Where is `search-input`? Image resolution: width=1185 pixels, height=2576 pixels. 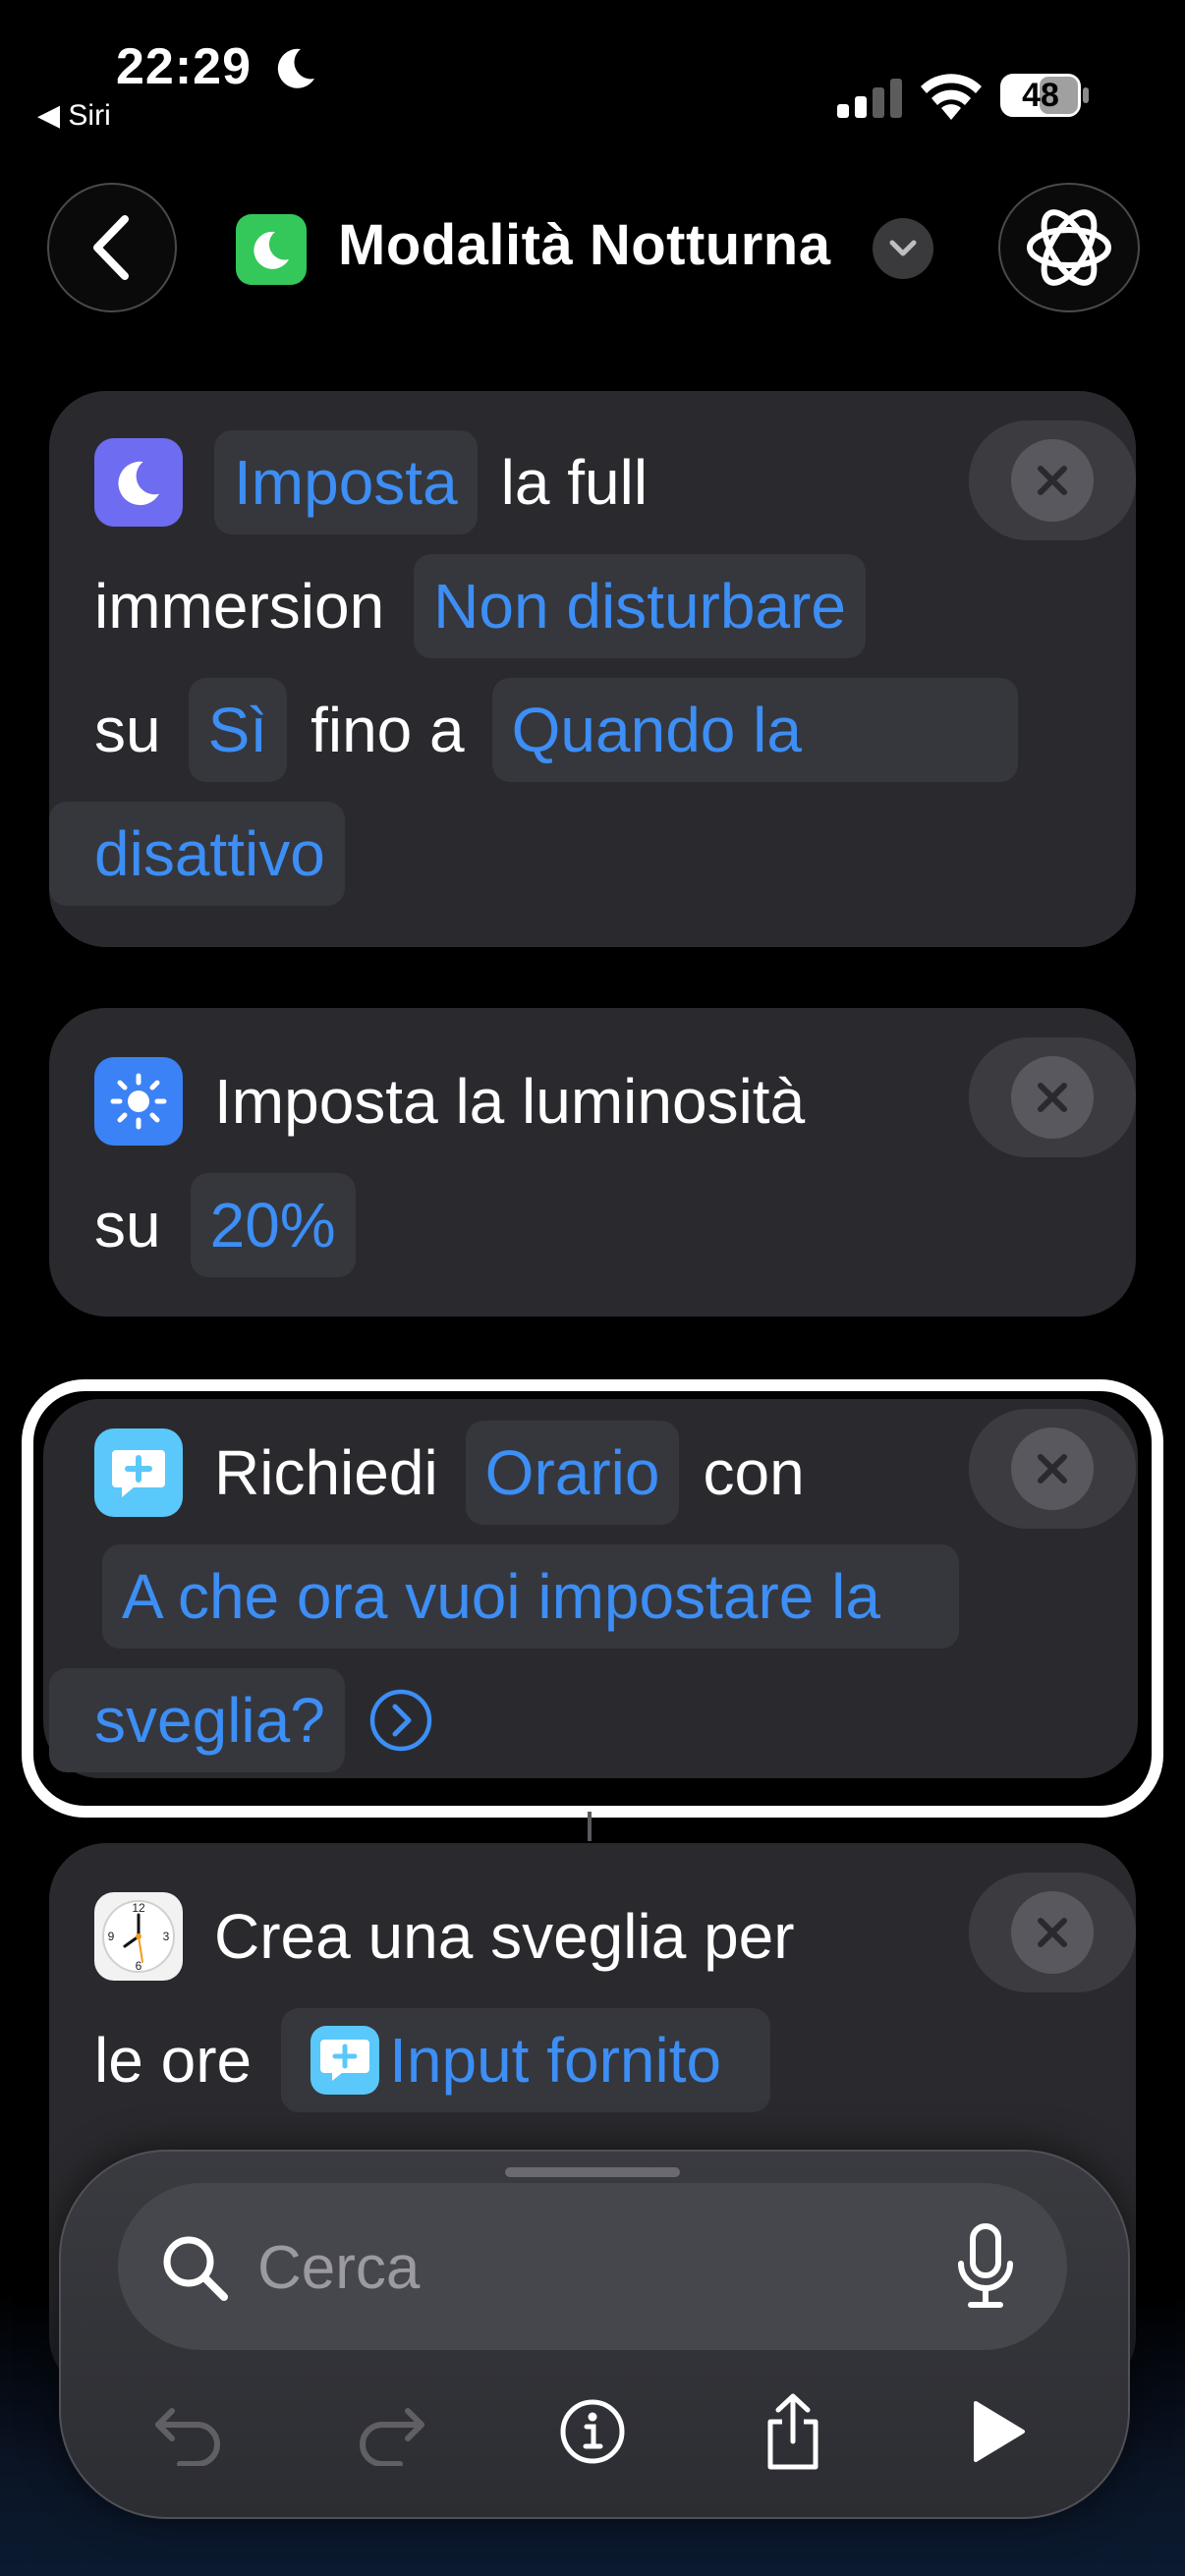 search-input is located at coordinates (592, 2268).